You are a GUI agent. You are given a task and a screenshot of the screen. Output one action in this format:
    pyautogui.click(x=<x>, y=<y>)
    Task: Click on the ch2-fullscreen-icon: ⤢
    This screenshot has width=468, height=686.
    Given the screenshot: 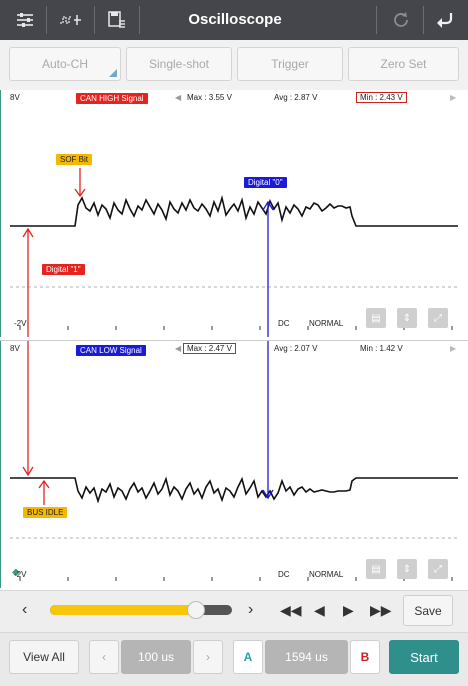 What is the action you would take?
    pyautogui.click(x=438, y=569)
    